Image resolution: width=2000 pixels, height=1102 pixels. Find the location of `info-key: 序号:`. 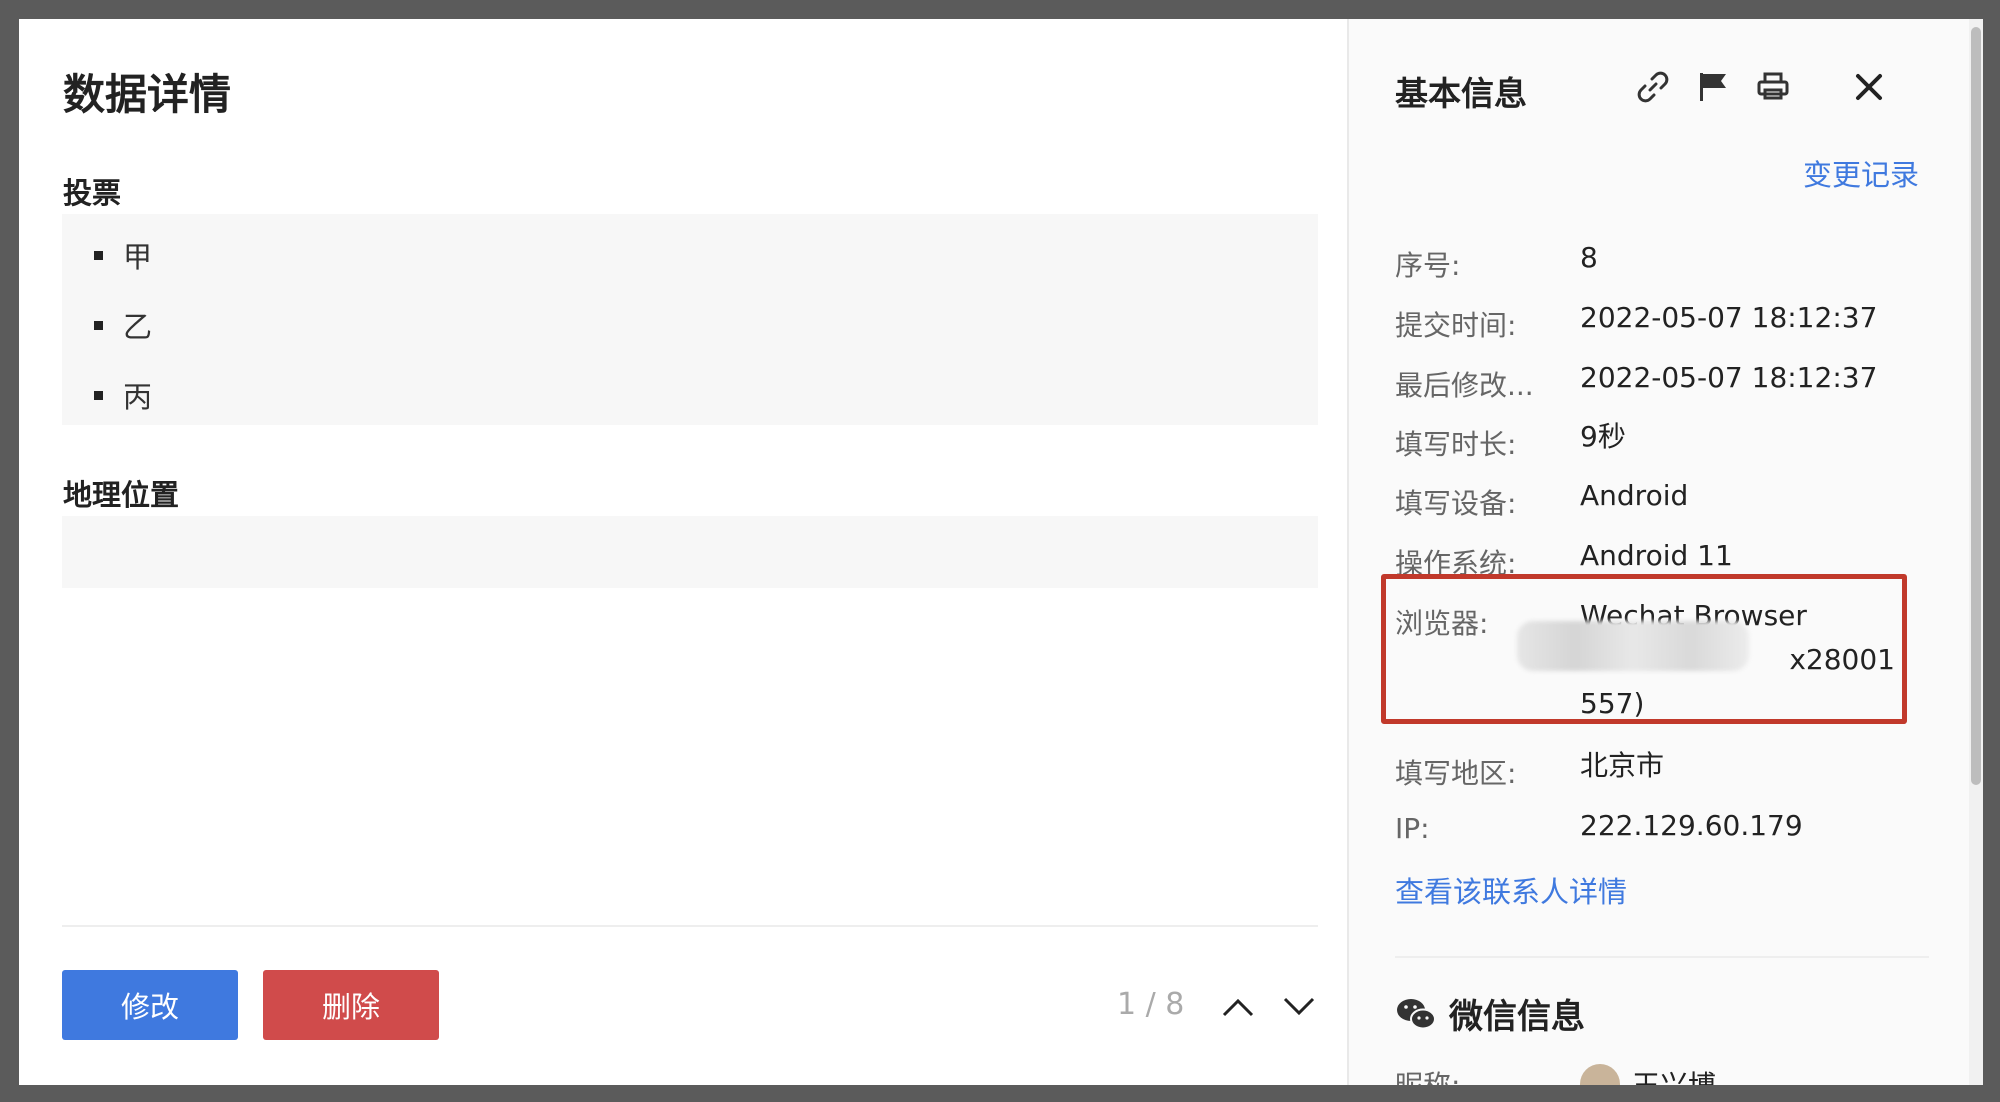

info-key: 序号: is located at coordinates (1428, 265).